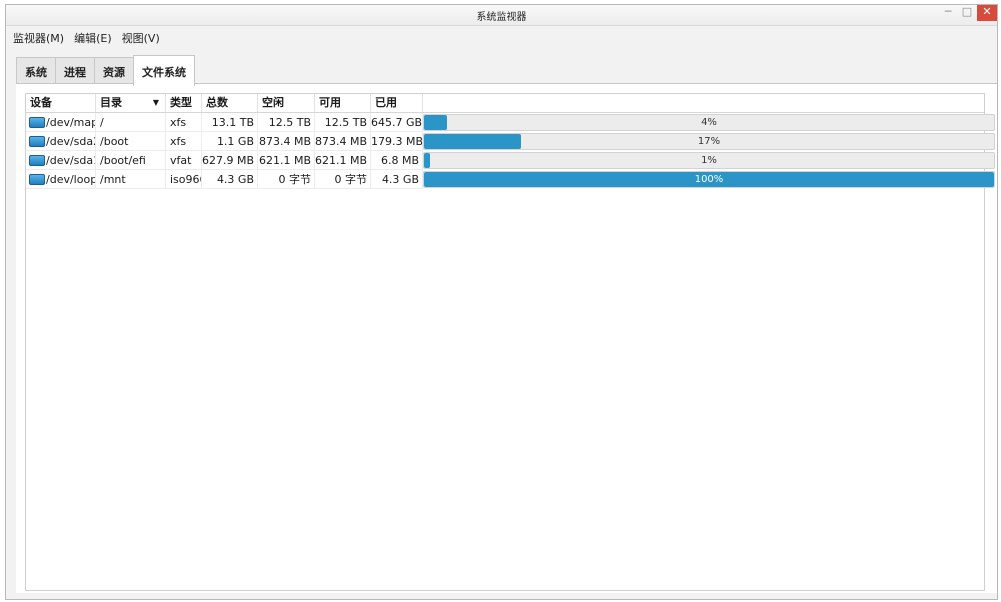 The image size is (1001, 602). I want to click on column-header-available: 可用, so click(343, 103).